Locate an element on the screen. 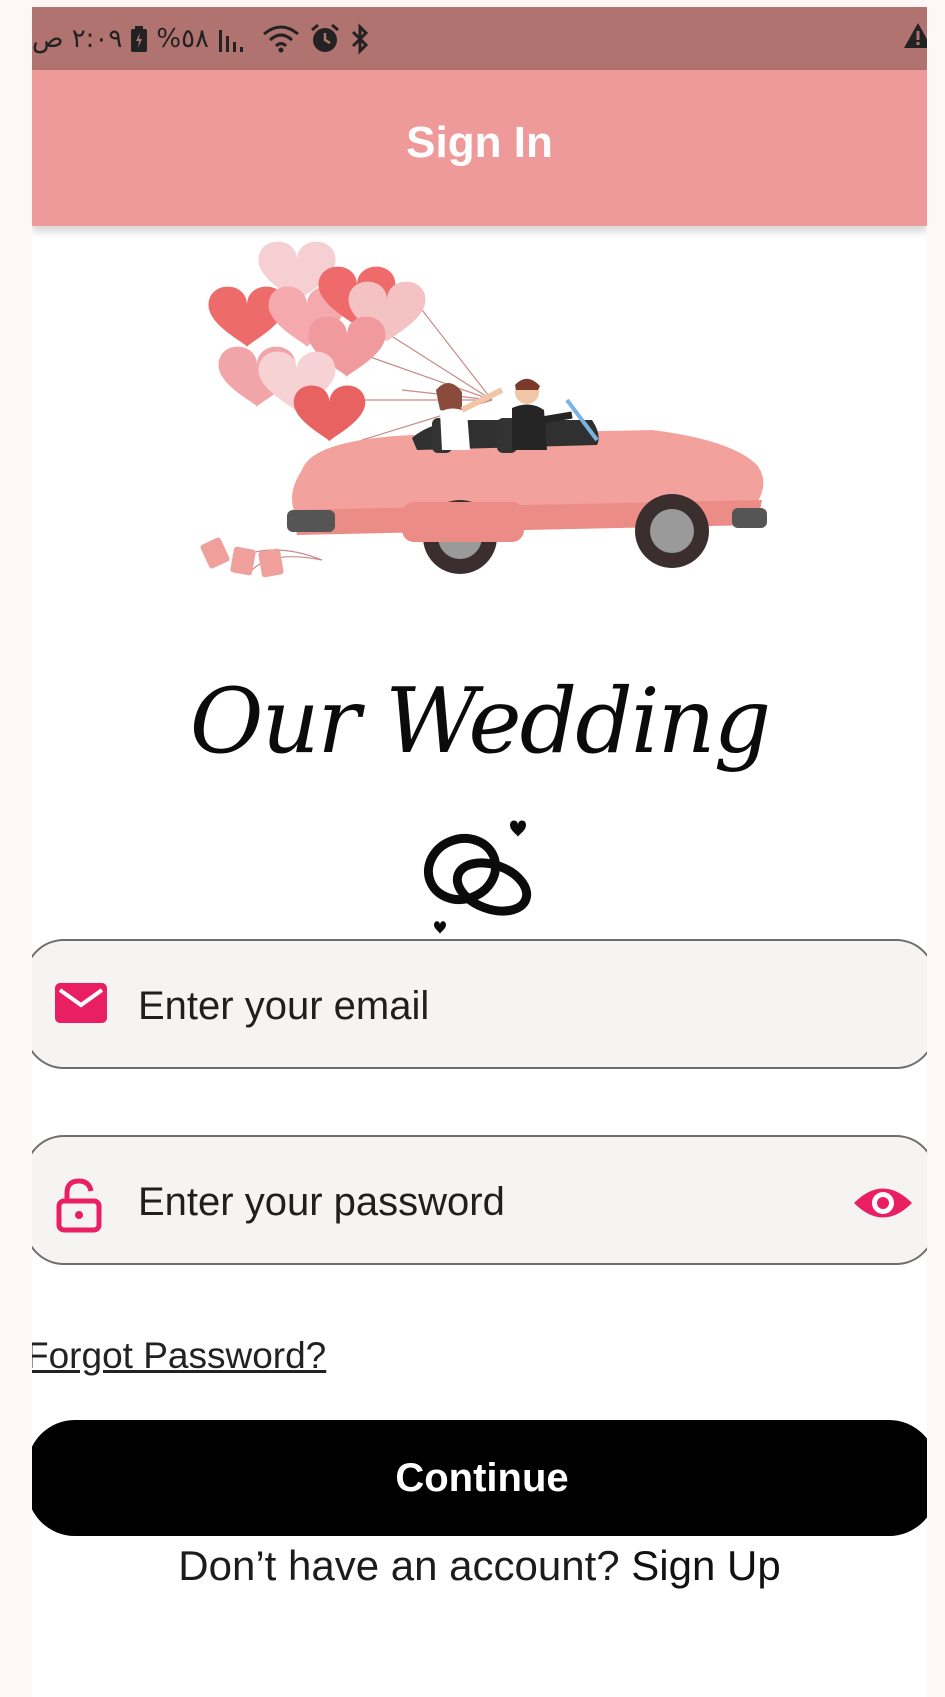  signal-icon is located at coordinates (235, 39).